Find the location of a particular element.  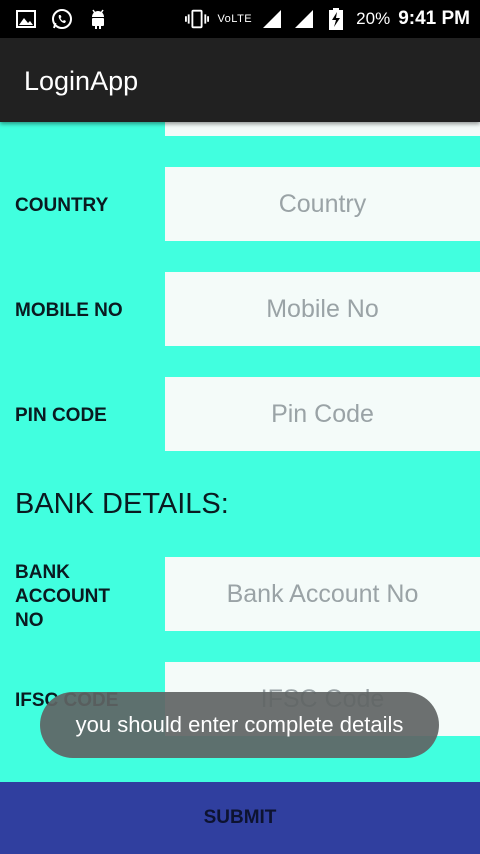

country-field-container is located at coordinates (322, 204).